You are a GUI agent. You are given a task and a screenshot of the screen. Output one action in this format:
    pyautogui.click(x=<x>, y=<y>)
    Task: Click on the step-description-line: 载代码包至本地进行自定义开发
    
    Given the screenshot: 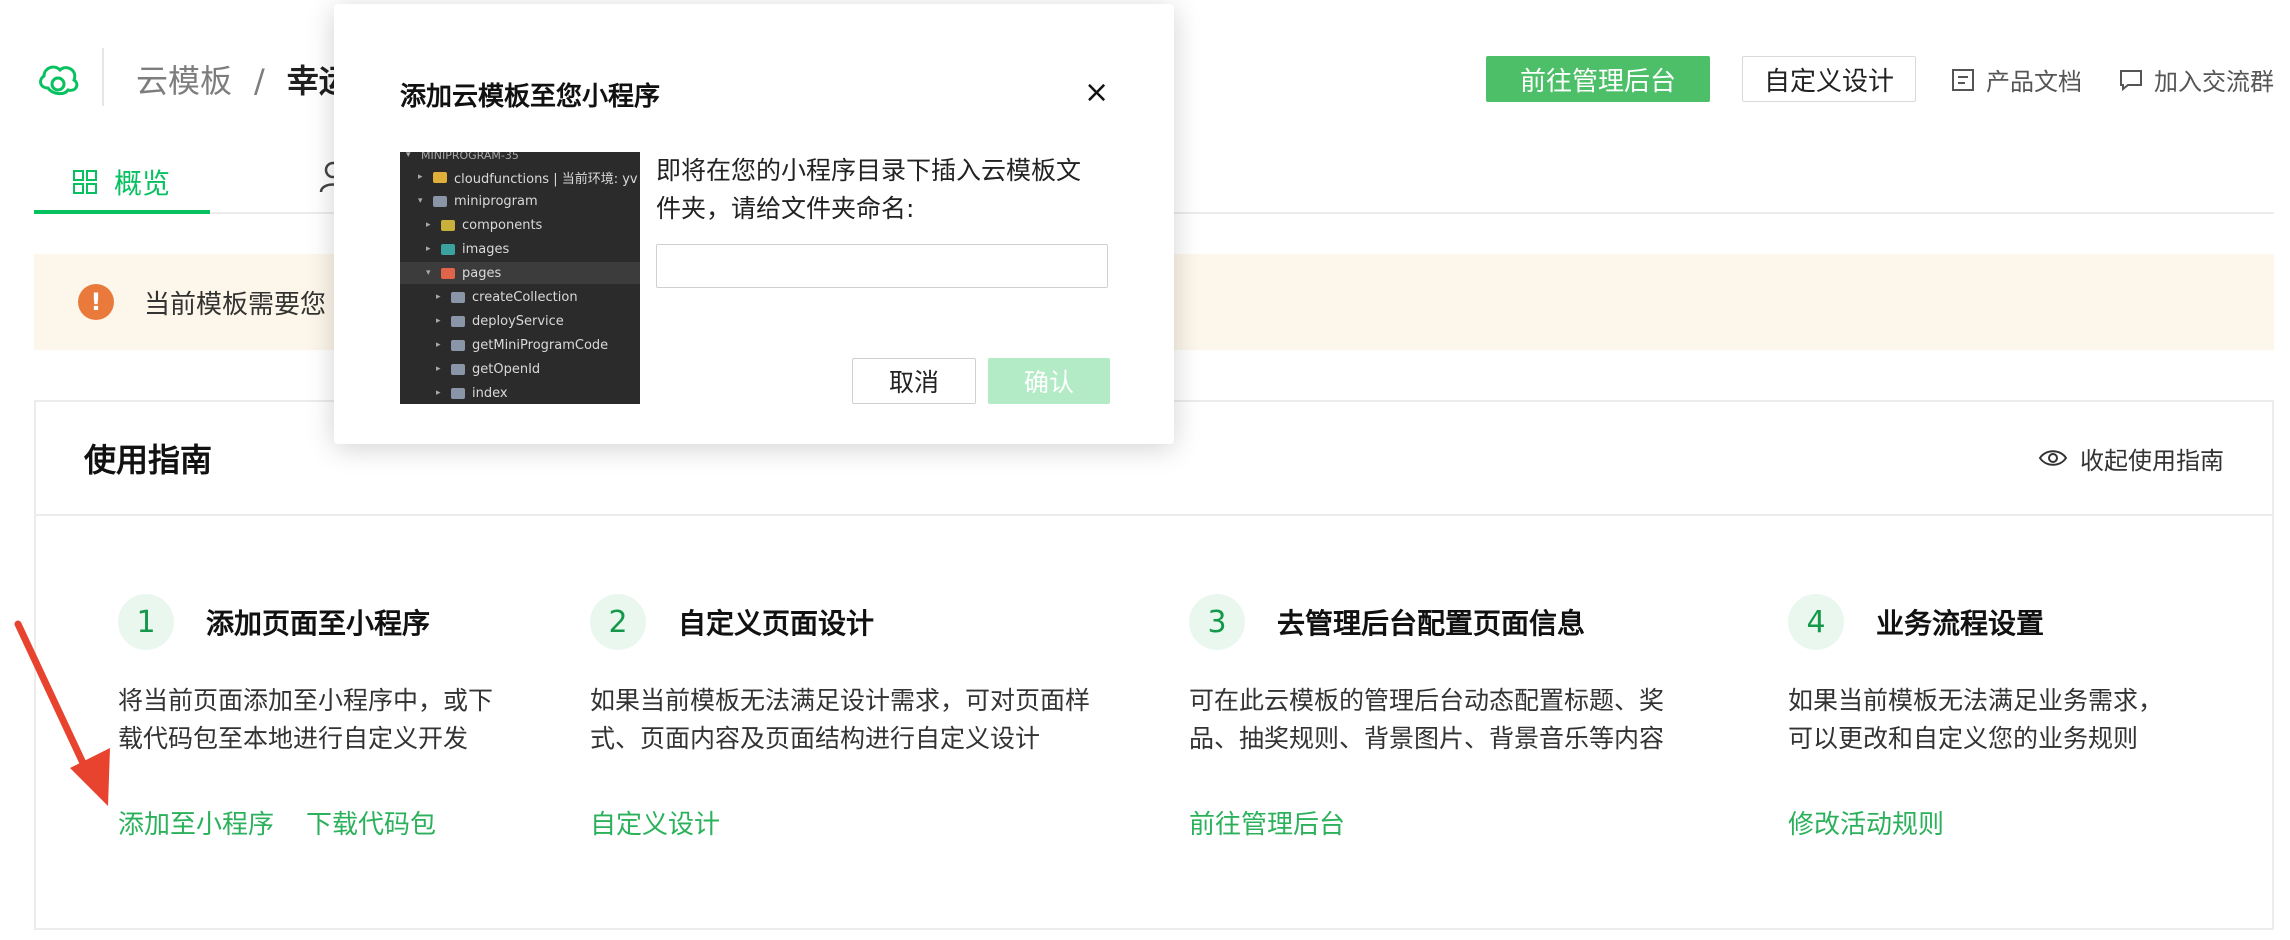 What is the action you would take?
    pyautogui.click(x=293, y=738)
    